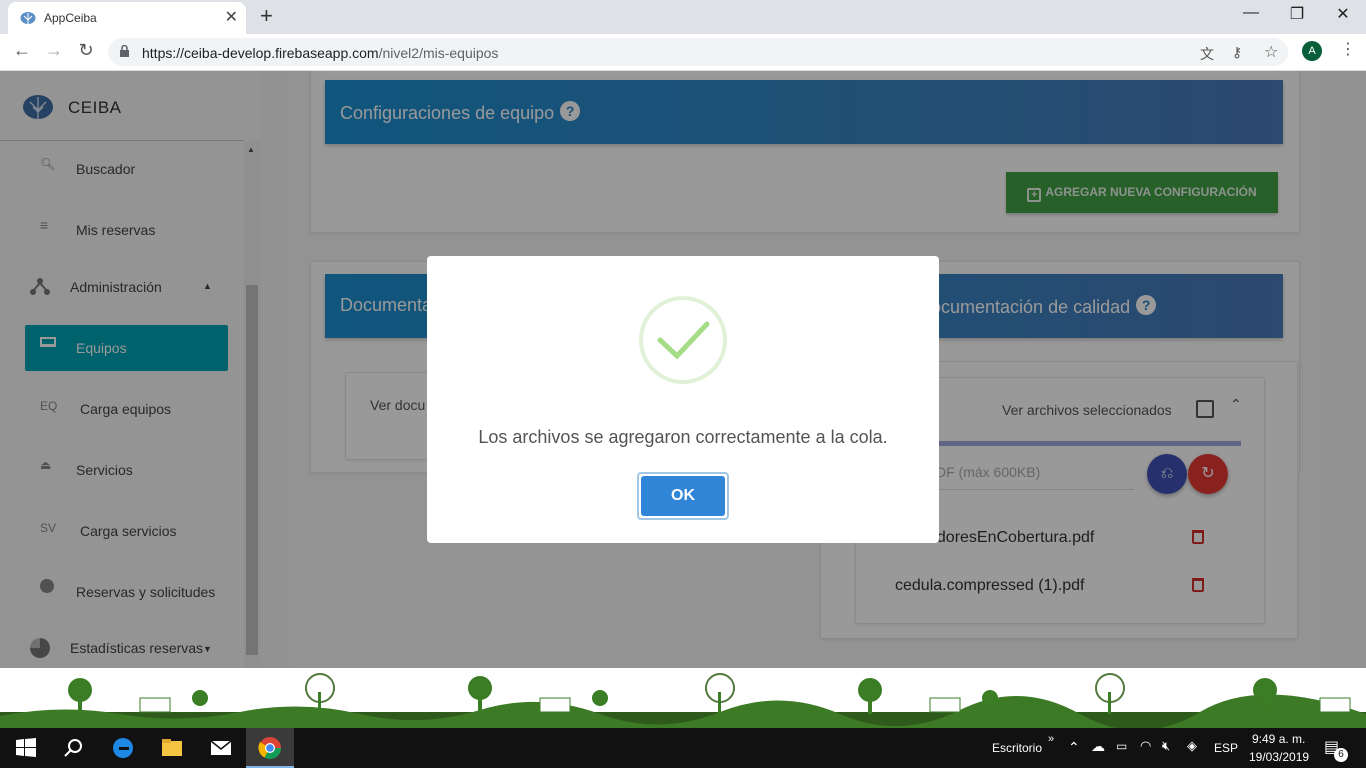 The width and height of the screenshot is (1366, 768). I want to click on wifi-icon: ◠, so click(1145, 746).